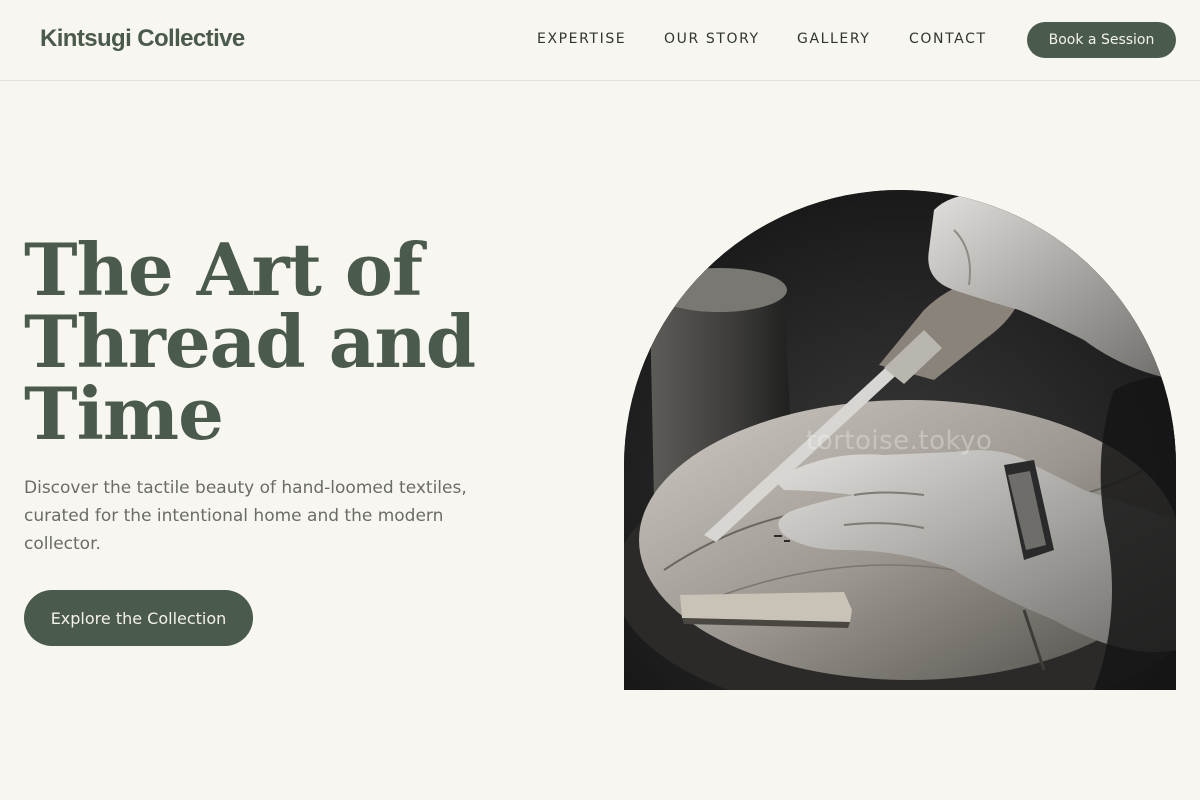 This screenshot has height=800, width=1200. I want to click on book-session-button: Book a Session, so click(1101, 40).